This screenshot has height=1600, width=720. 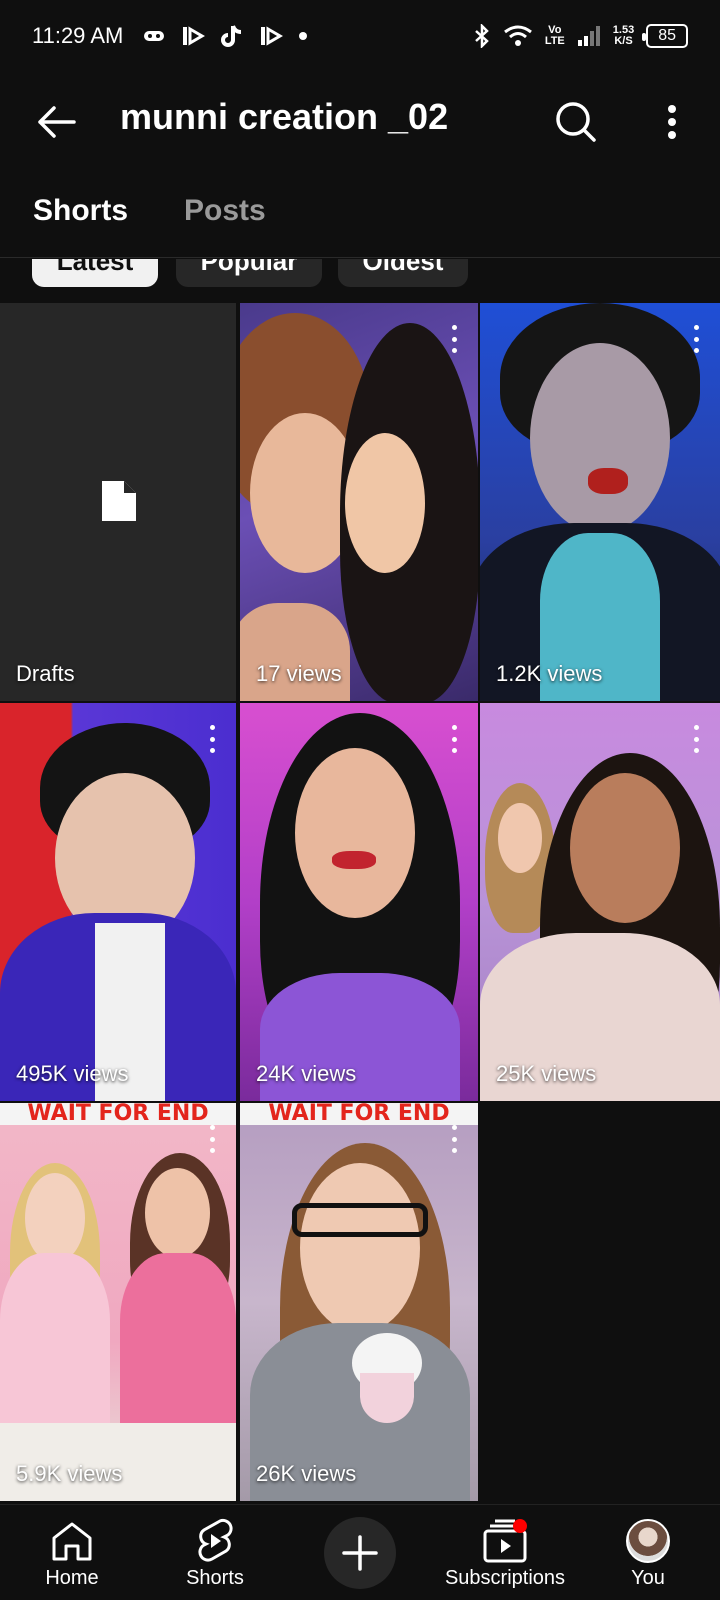 I want to click on top-app-bar: munni creation _02, so click(x=360, y=122).